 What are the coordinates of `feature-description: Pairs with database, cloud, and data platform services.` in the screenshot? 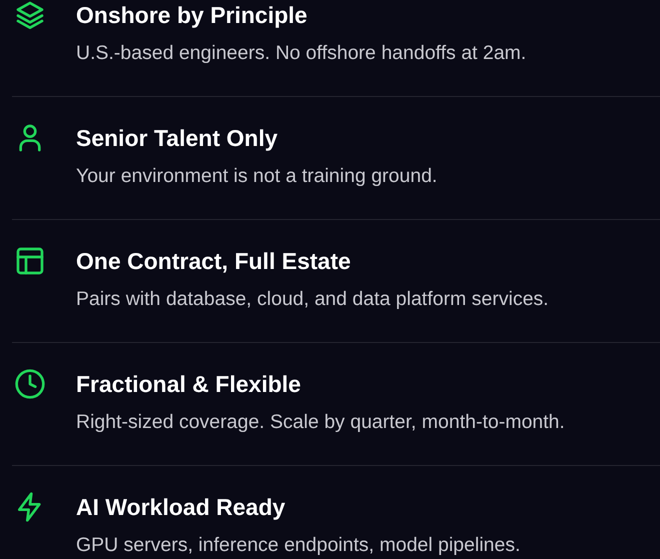 It's located at (312, 299).